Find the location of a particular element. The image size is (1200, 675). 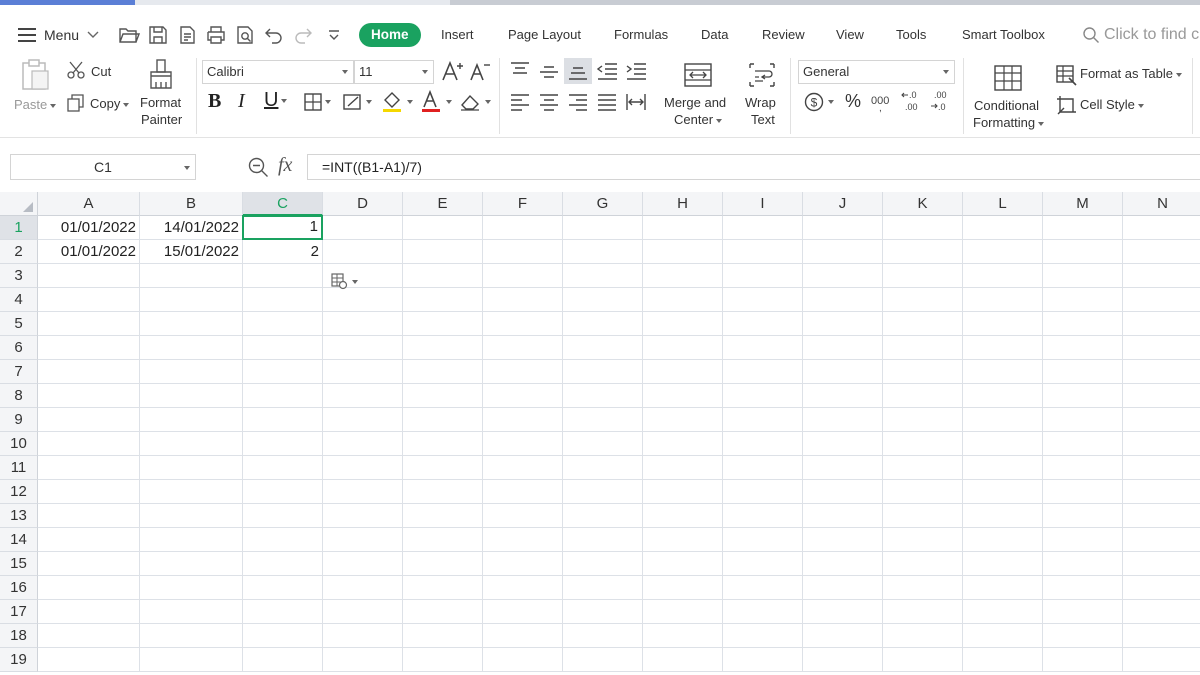

cell-a9 is located at coordinates (89, 420).